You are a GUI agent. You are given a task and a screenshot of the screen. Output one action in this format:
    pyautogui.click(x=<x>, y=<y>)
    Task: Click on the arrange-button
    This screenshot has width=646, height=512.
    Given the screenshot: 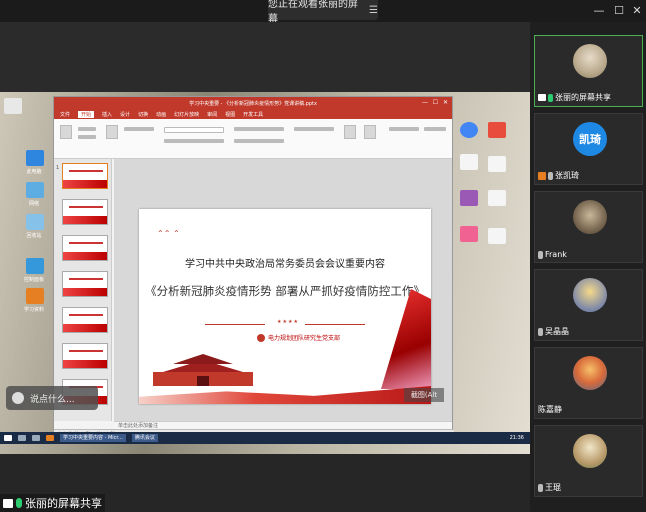 What is the action you would take?
    pyautogui.click(x=350, y=132)
    